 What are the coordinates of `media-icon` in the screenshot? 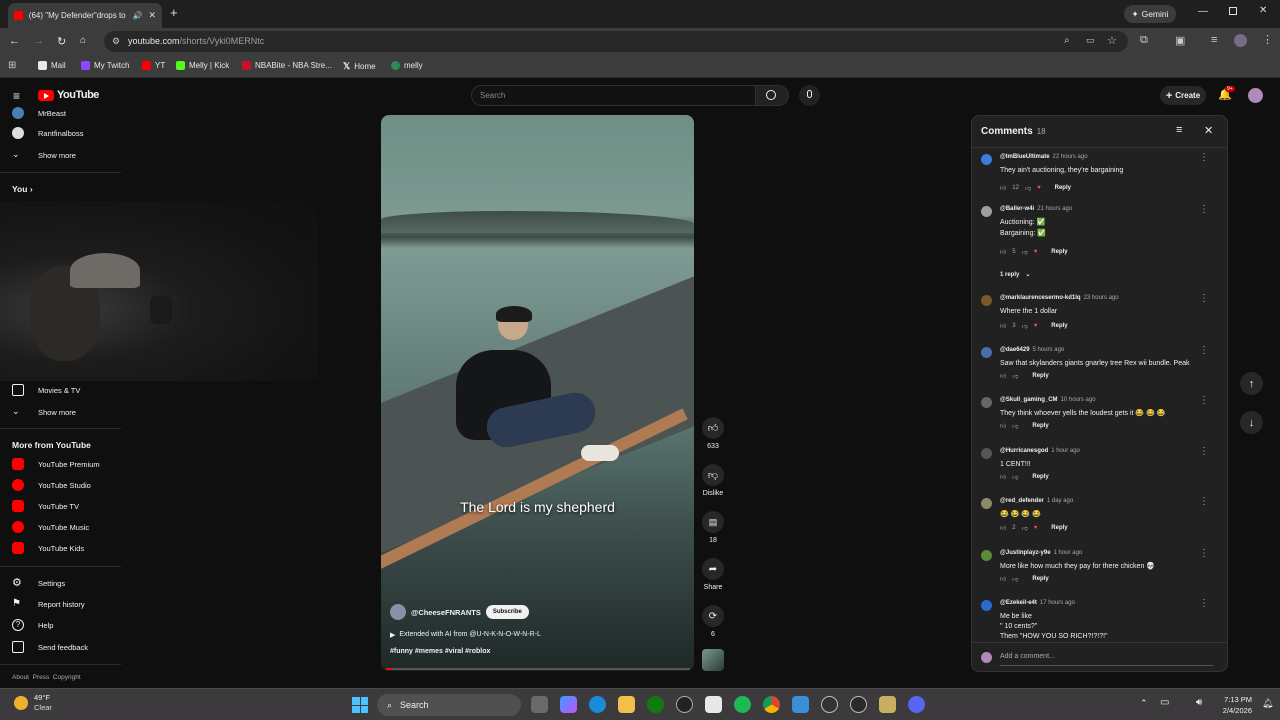 It's located at (829, 704).